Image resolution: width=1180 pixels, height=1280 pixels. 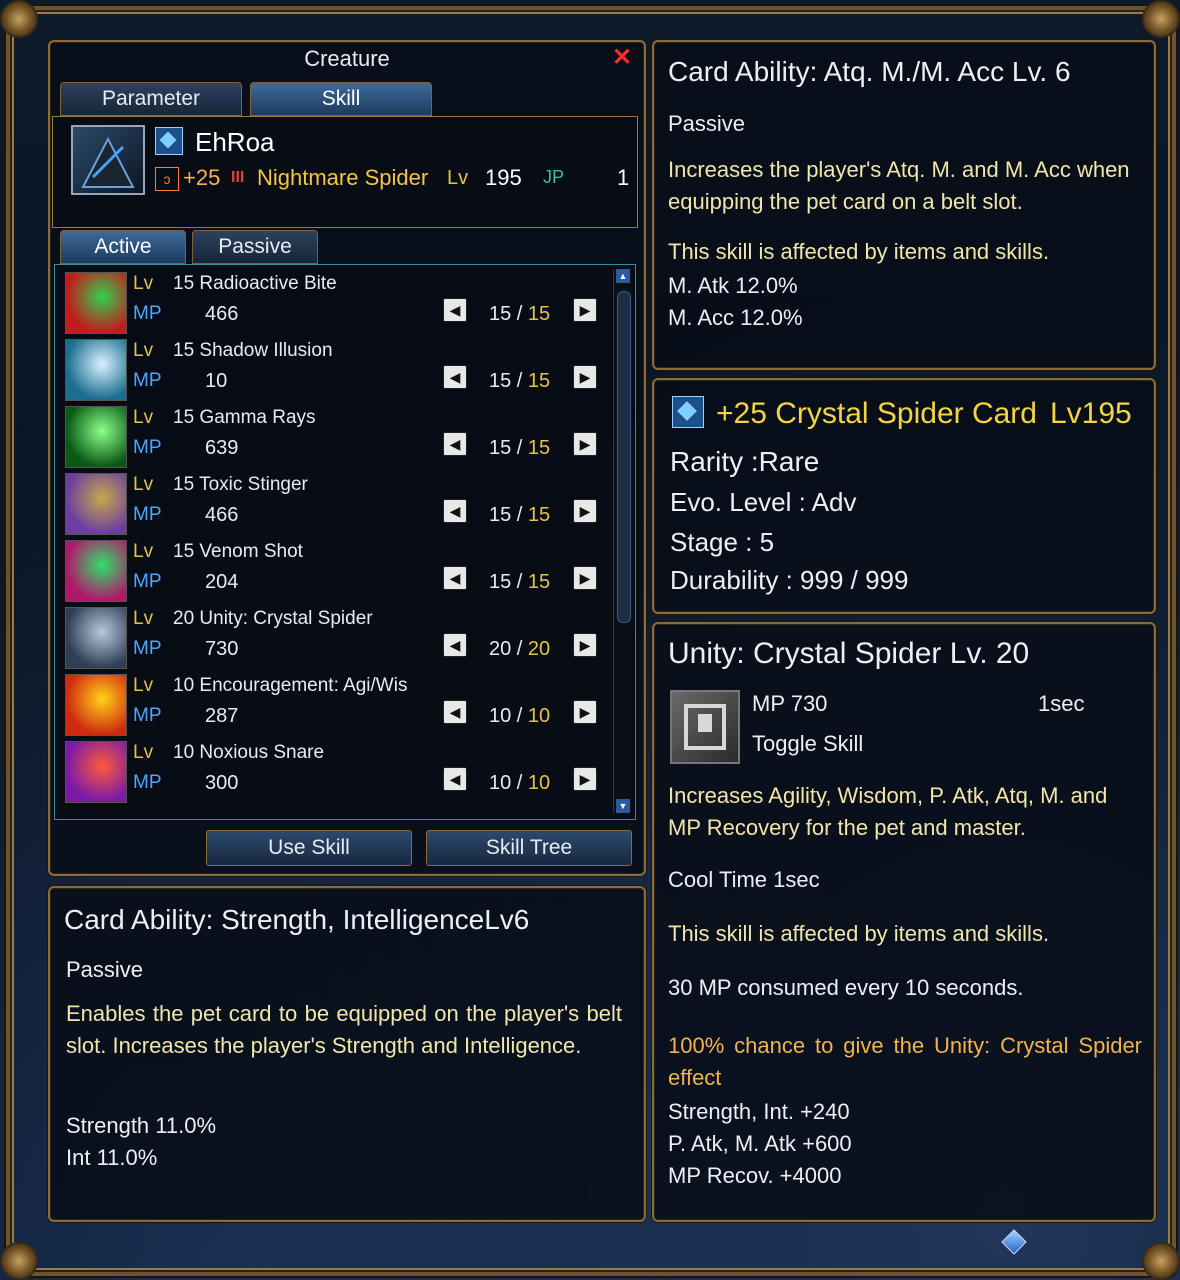 I want to click on skill-mp: 730, so click(x=222, y=649).